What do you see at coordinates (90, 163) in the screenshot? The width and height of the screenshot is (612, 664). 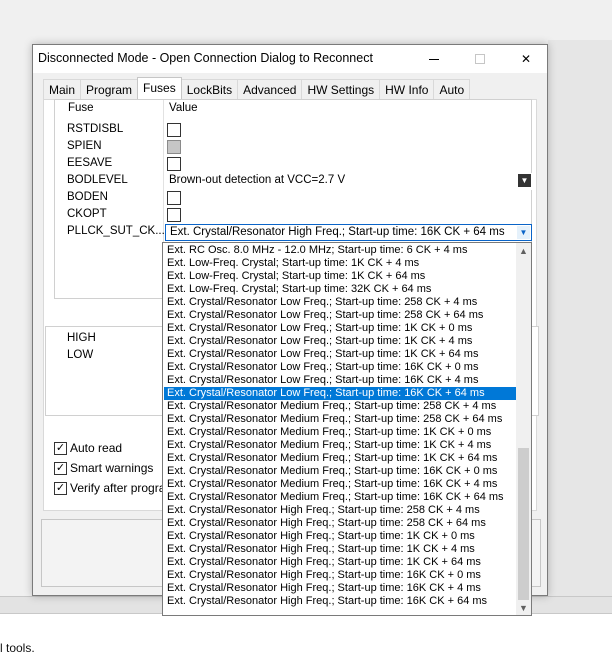 I see `fuse-label: EESAVE` at bounding box center [90, 163].